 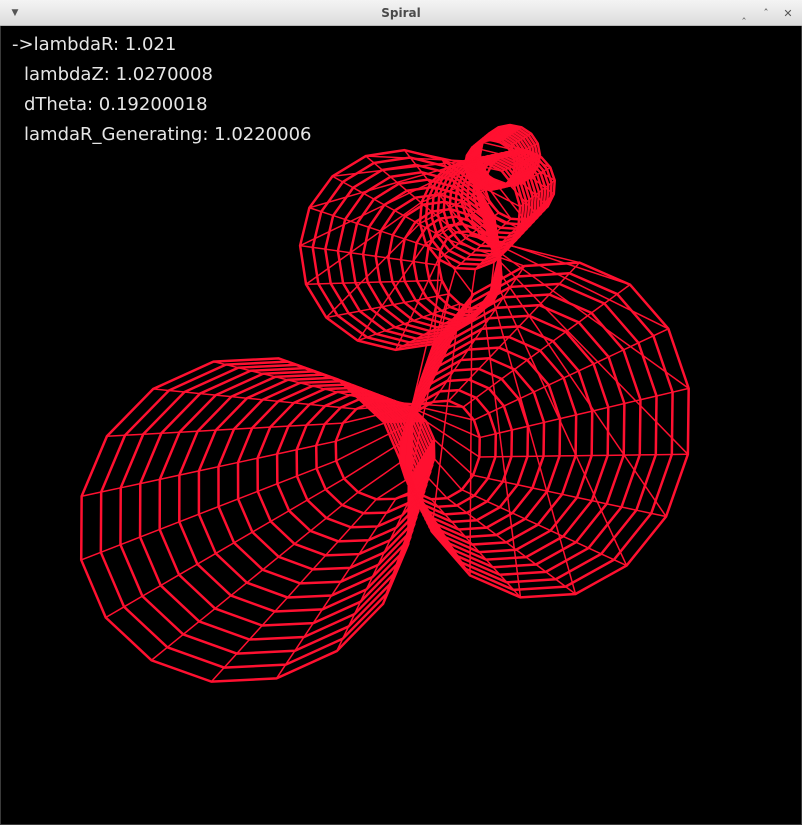 What do you see at coordinates (401, 13) in the screenshot?
I see `window-titlebar: ▼ Spiral ‸ ˆ ✕` at bounding box center [401, 13].